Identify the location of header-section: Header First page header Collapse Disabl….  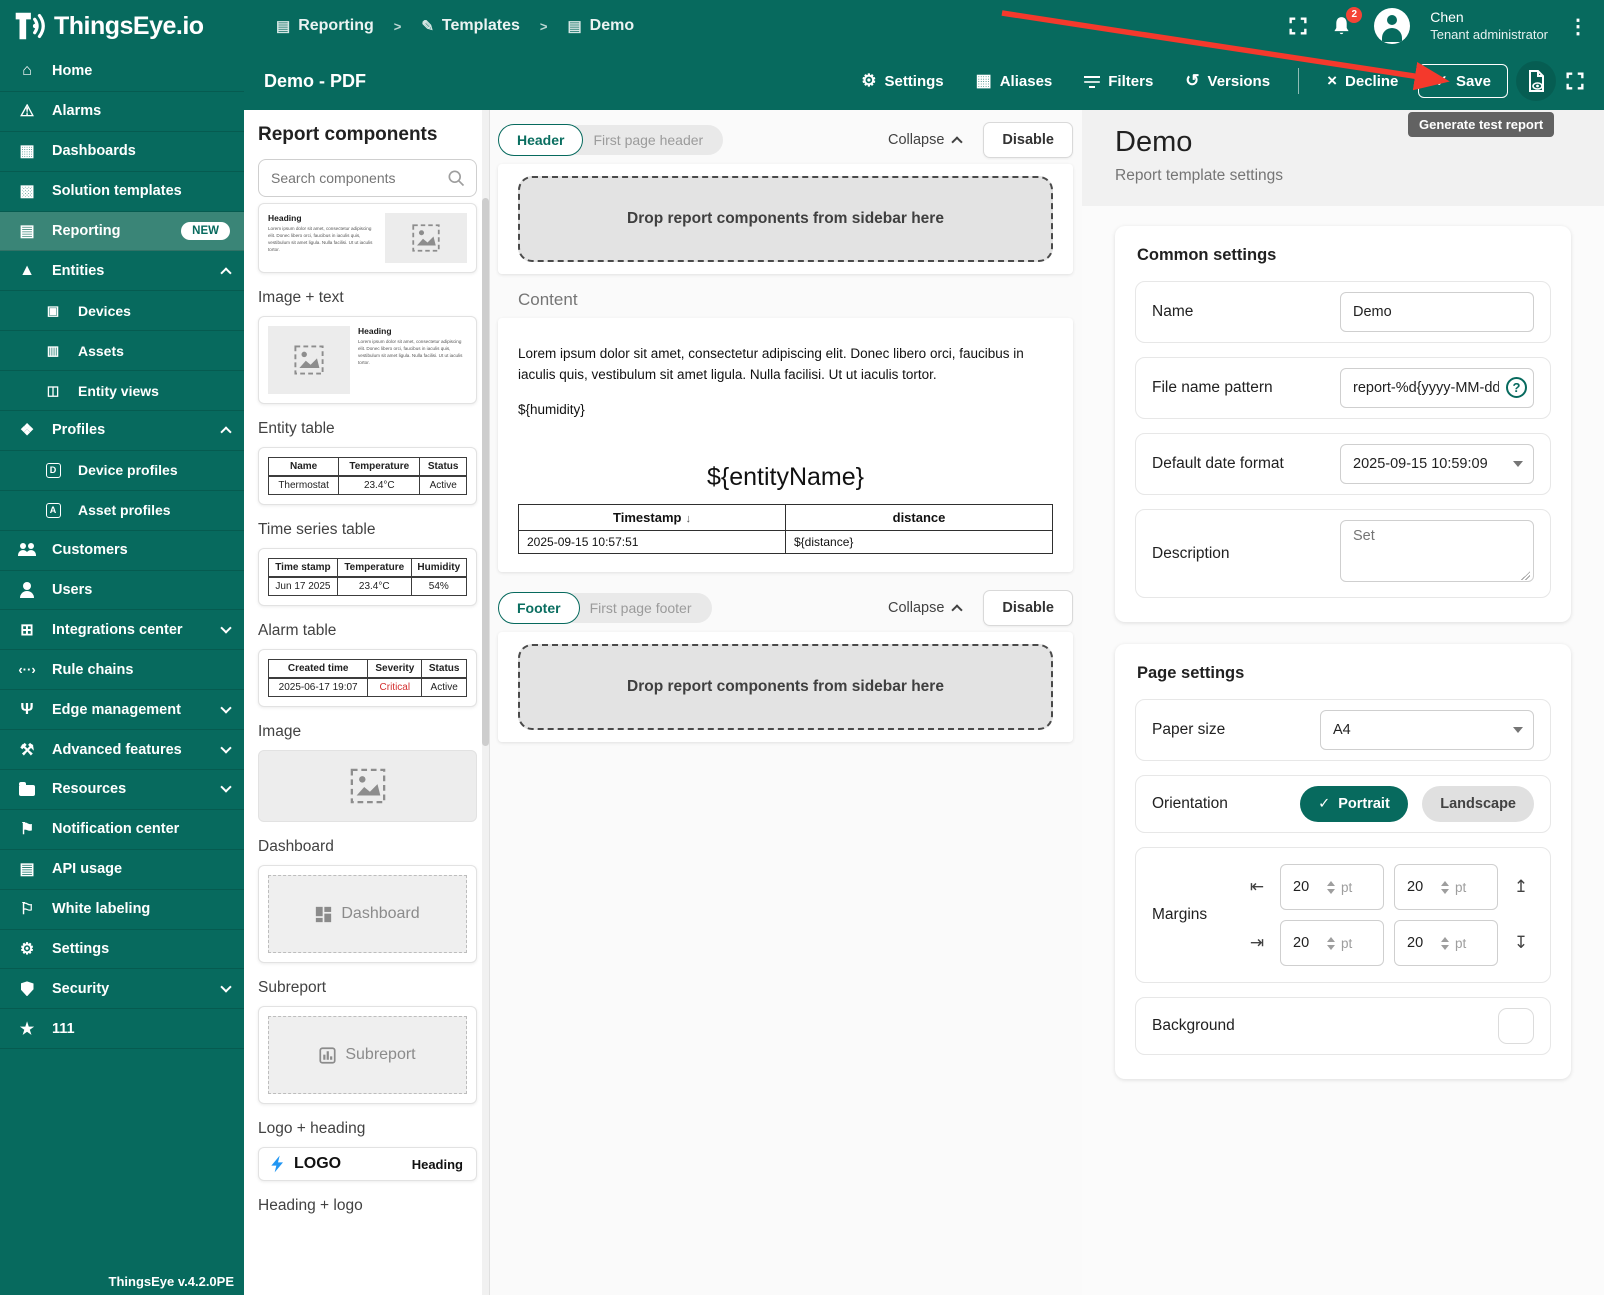
(785, 197).